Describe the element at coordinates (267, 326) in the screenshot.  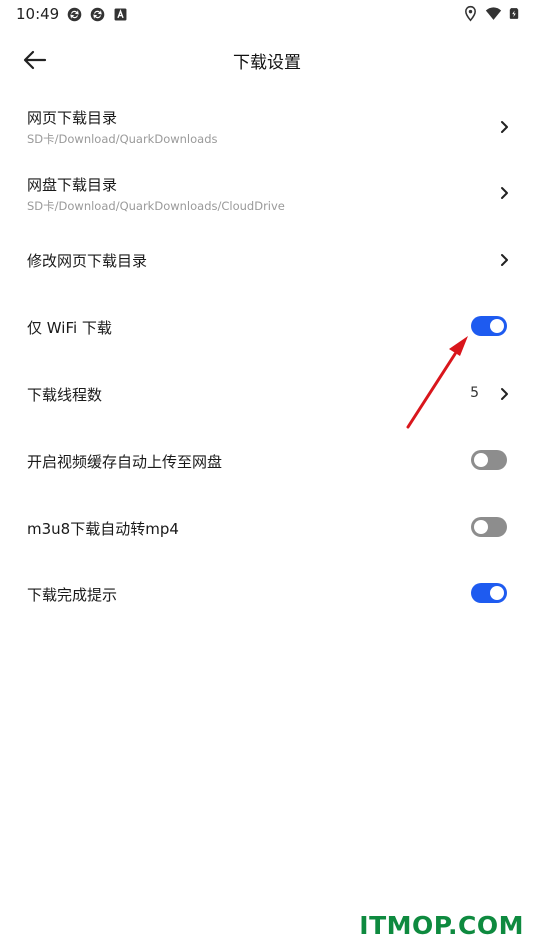
I see `setting-wifi-only: 仅 WiFi 下载` at that location.